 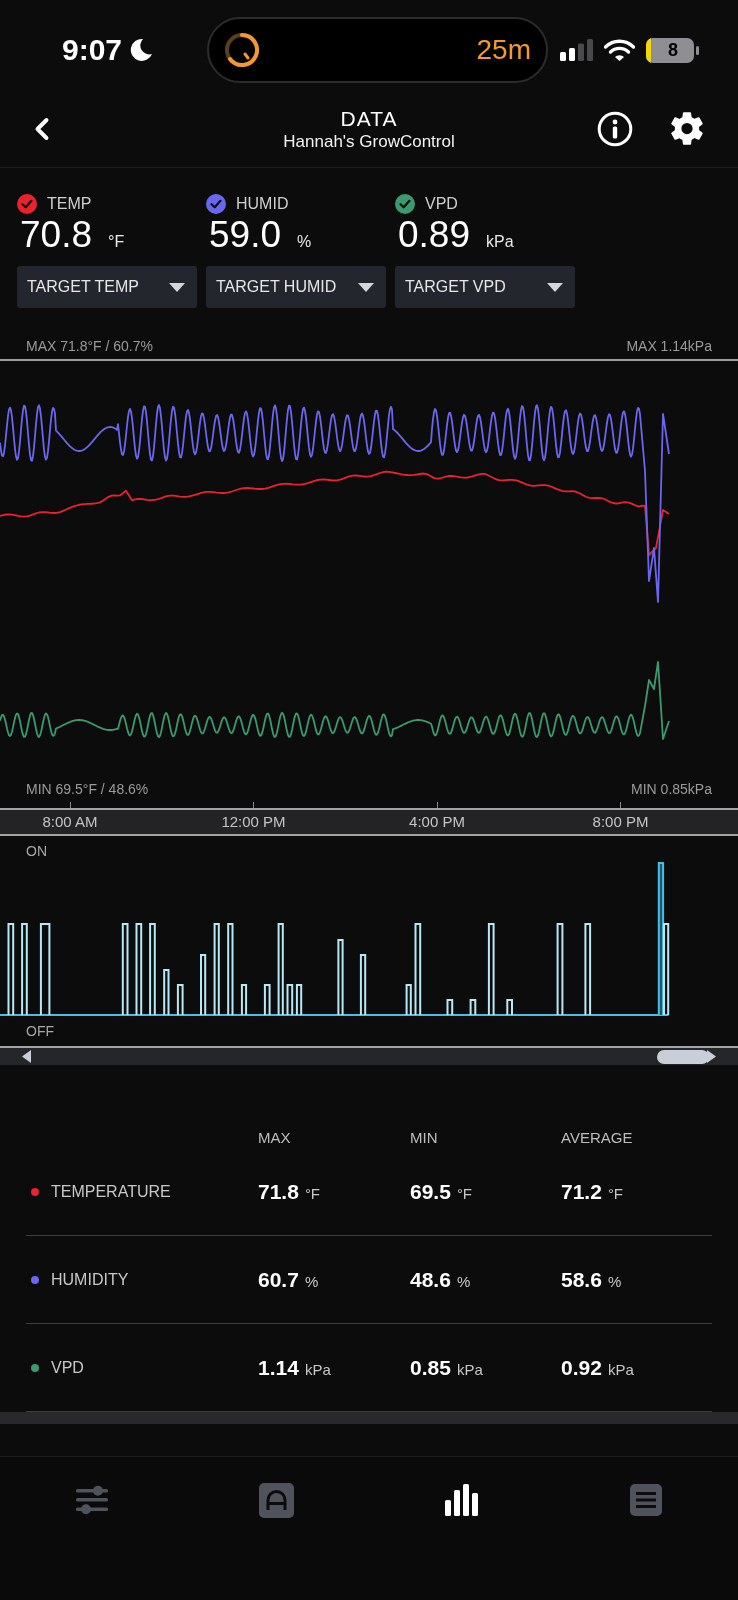 I want to click on off-axis-label: OFF, so click(x=40, y=1031).